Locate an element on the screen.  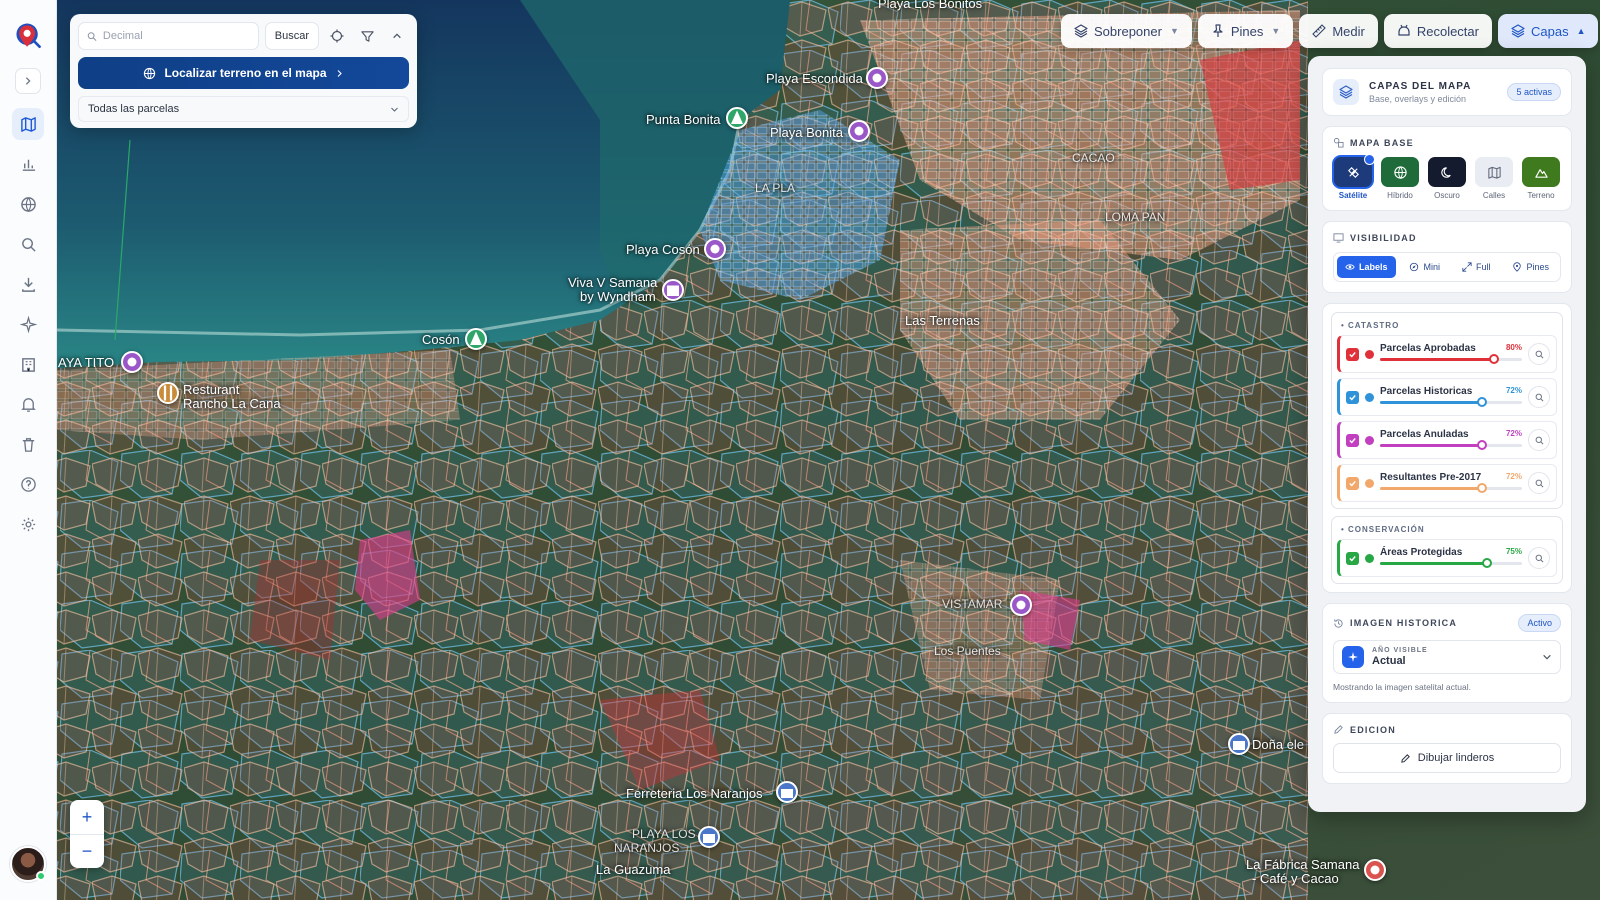
monitor-icon is located at coordinates (1338, 238).